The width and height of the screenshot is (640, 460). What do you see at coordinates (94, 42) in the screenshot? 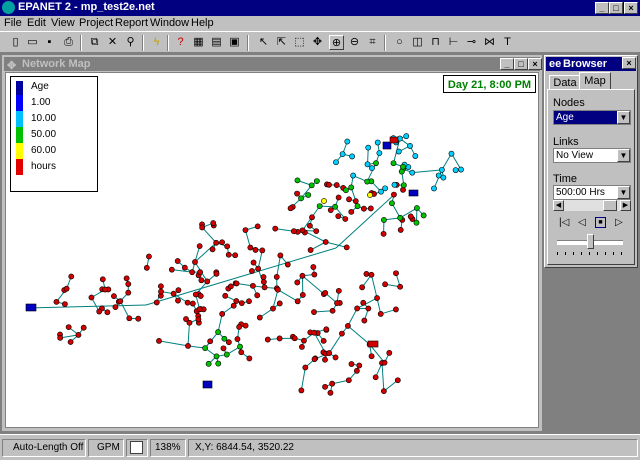
I see `copy-icon: ⧉` at bounding box center [94, 42].